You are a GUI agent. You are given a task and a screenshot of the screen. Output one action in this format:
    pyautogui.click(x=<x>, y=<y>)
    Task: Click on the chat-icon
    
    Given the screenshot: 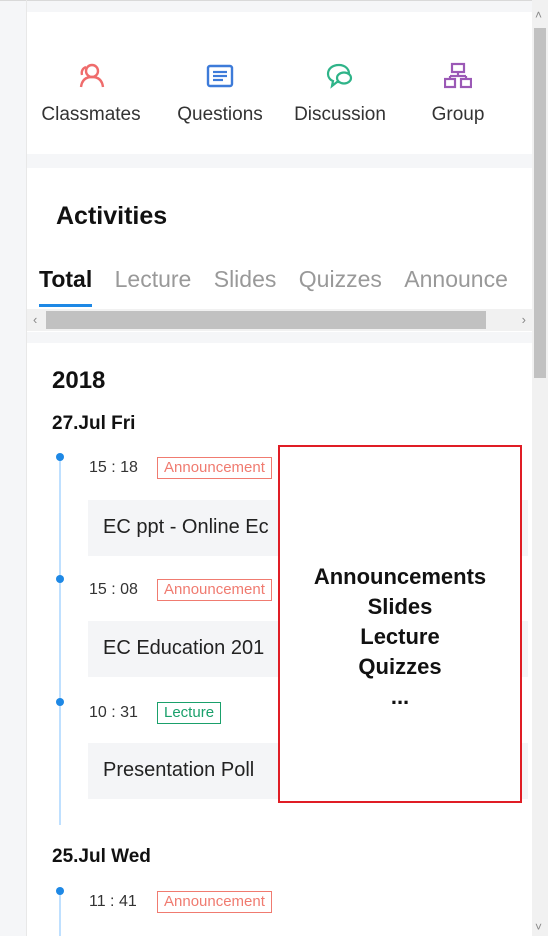 What is the action you would take?
    pyautogui.click(x=339, y=76)
    